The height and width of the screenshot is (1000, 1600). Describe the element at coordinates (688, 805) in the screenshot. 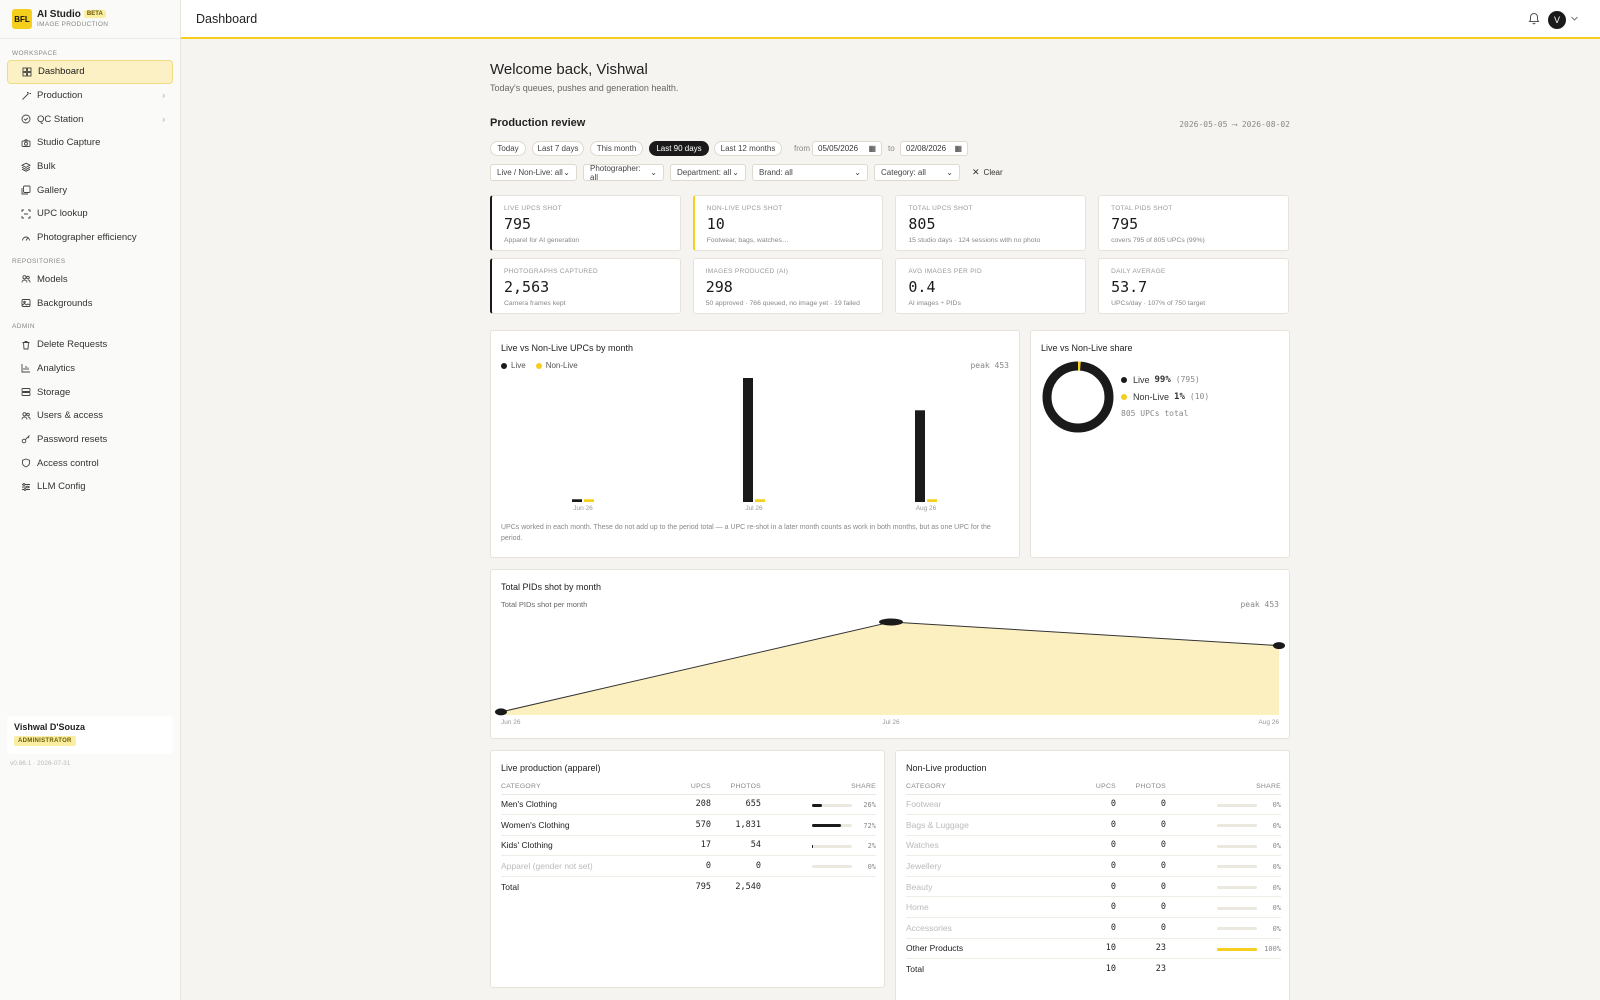

I see `table-row: Men's Clothing 208 655 26%` at that location.